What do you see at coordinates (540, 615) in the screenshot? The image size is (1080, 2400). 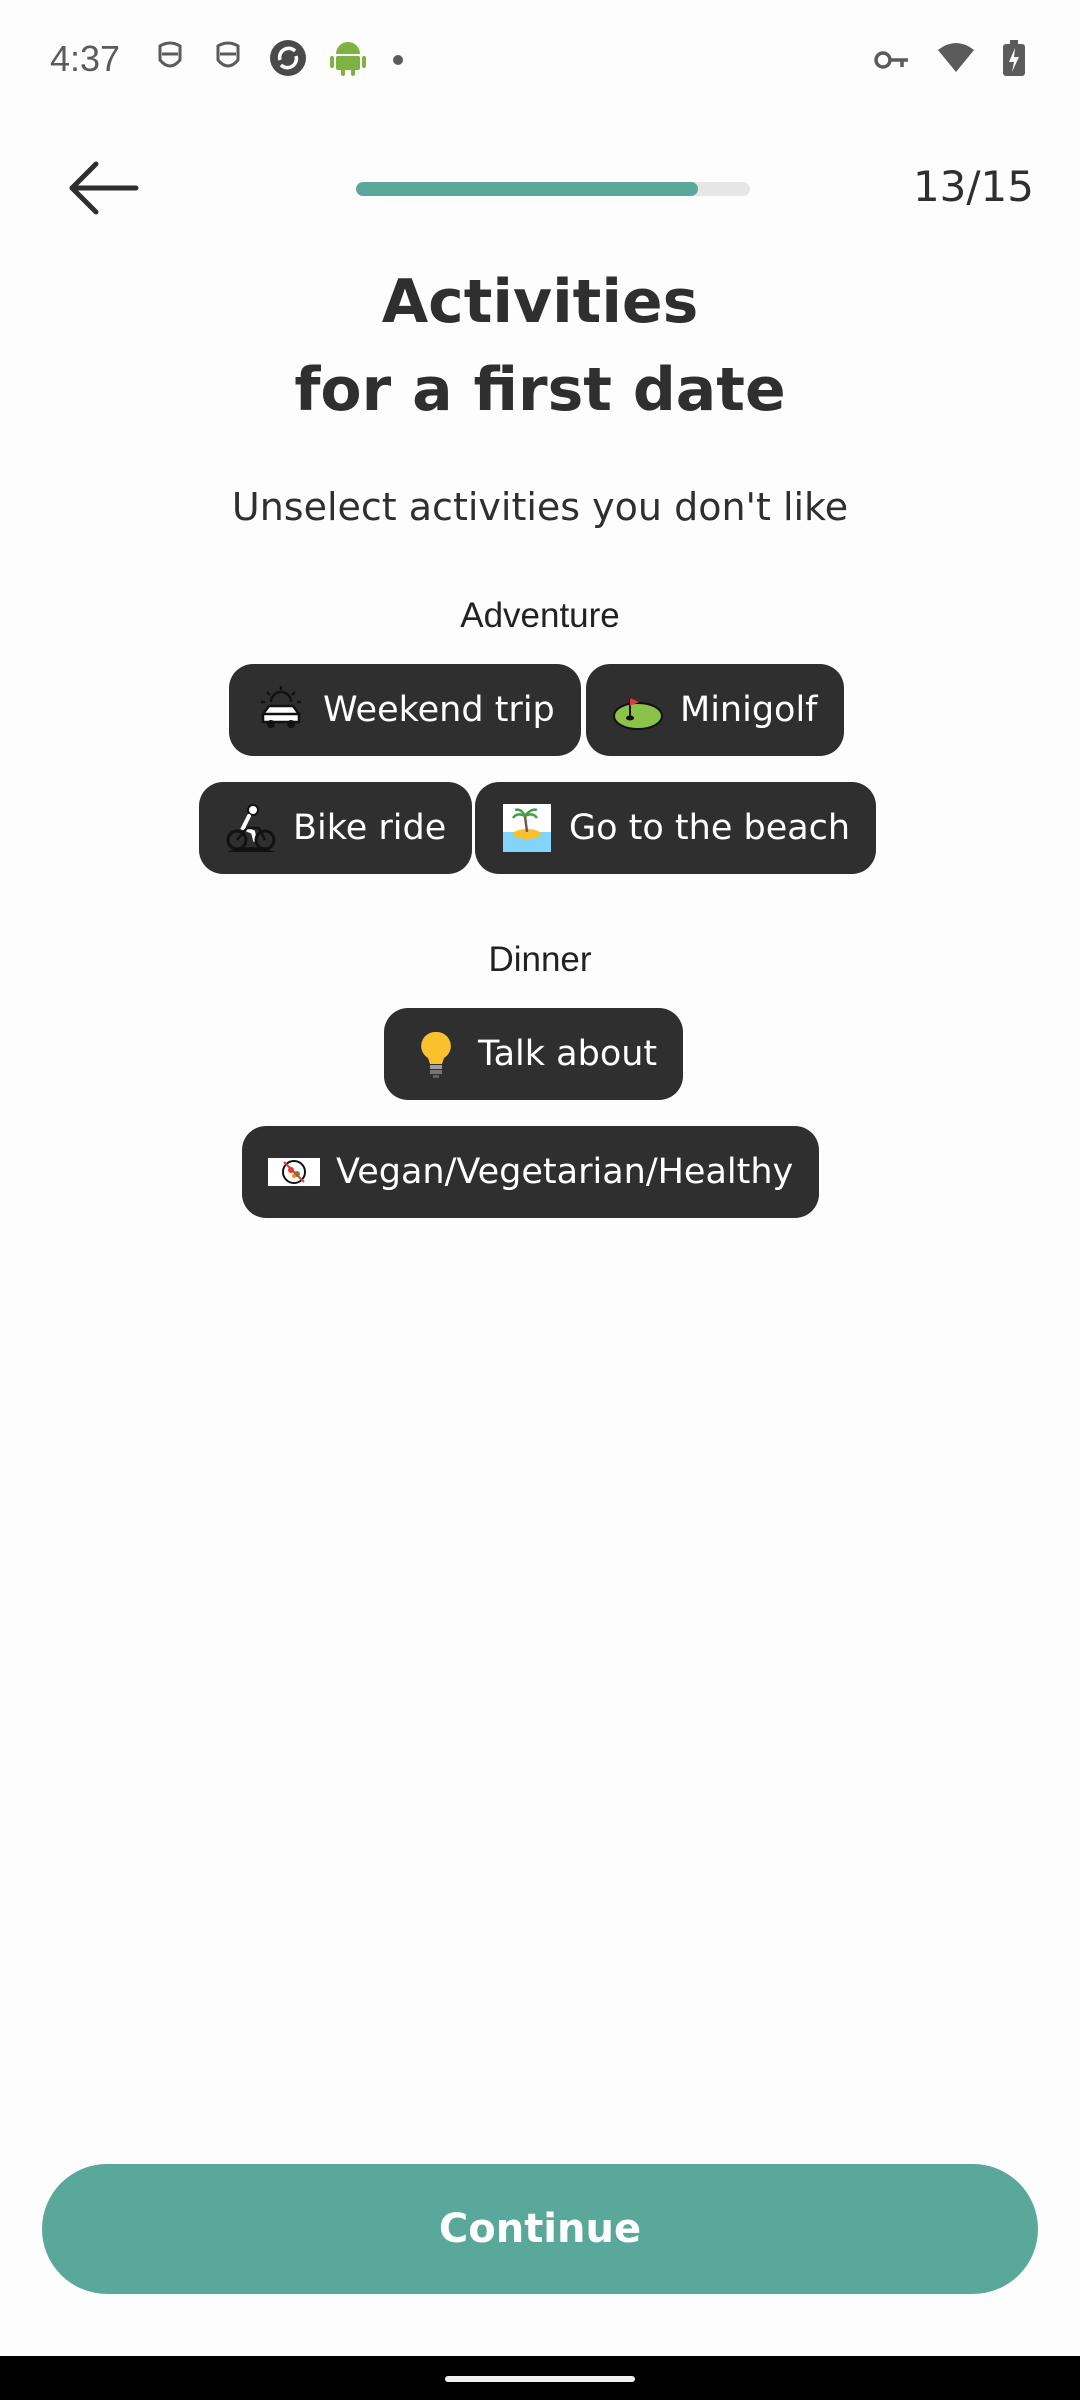 I see `section-label-adventure: Adventure` at bounding box center [540, 615].